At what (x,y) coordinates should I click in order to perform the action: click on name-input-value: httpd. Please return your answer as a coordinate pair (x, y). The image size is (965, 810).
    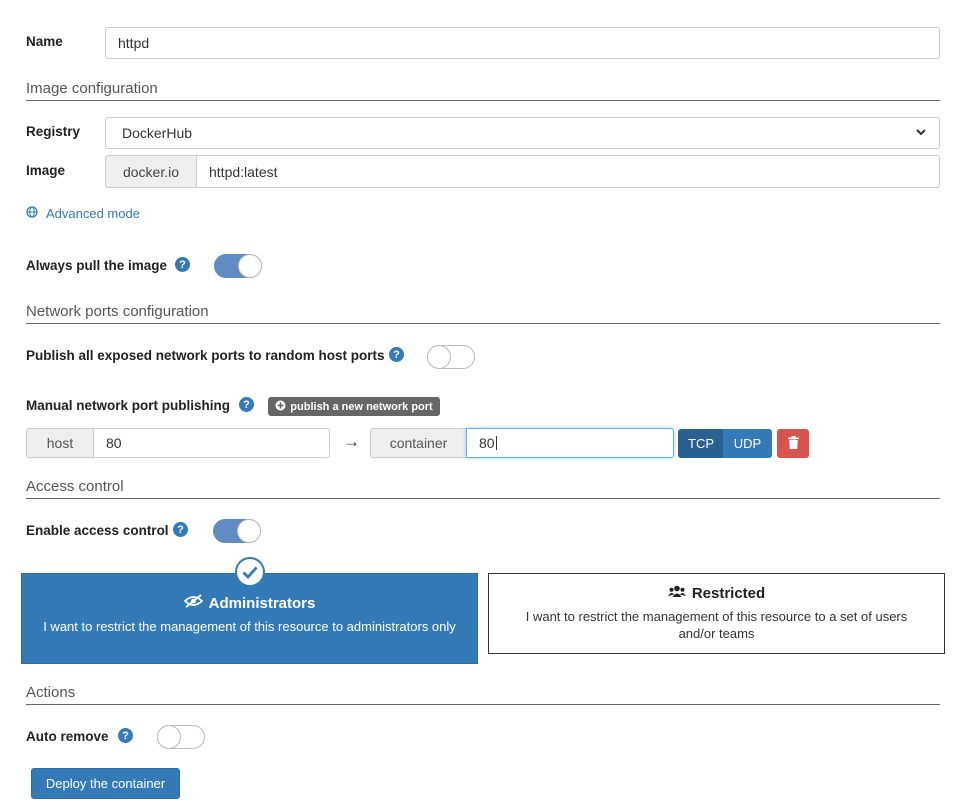
    Looking at the image, I should click on (134, 43).